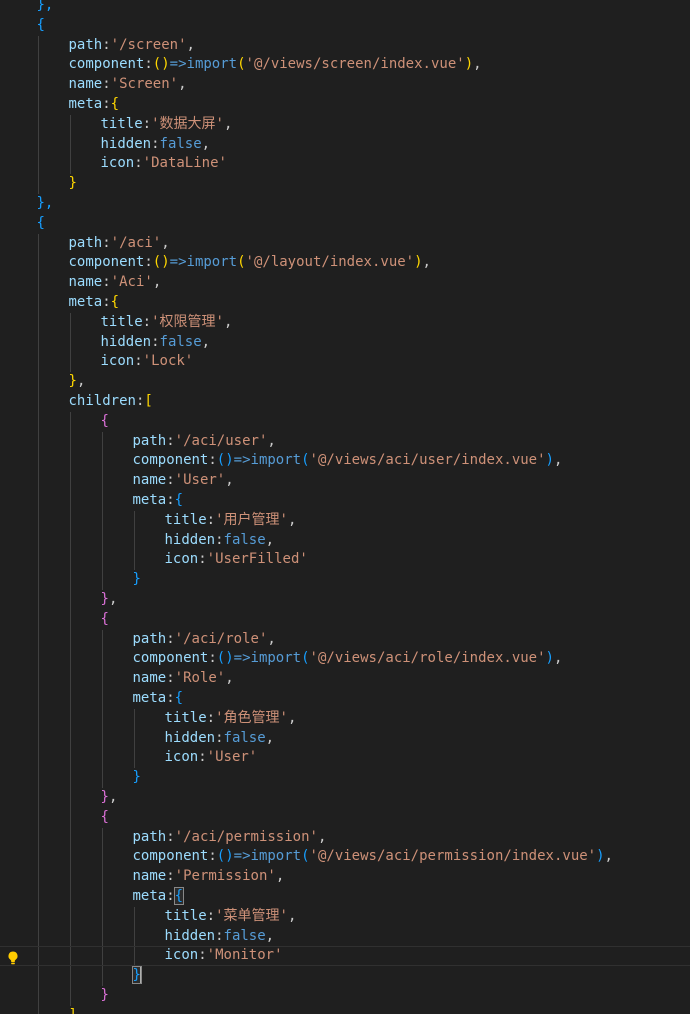  I want to click on code-token: meta, so click(85, 104).